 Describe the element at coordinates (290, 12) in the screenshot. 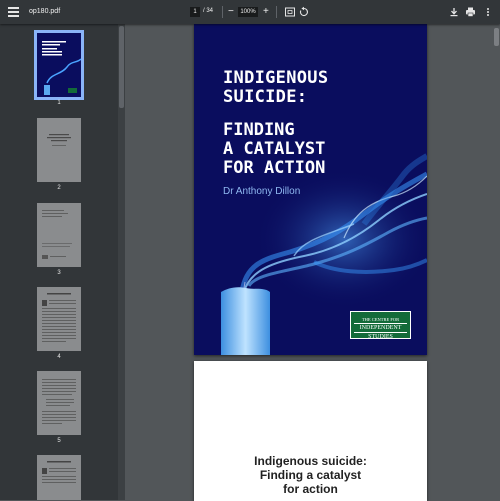

I see `fit-to-page-icon` at that location.